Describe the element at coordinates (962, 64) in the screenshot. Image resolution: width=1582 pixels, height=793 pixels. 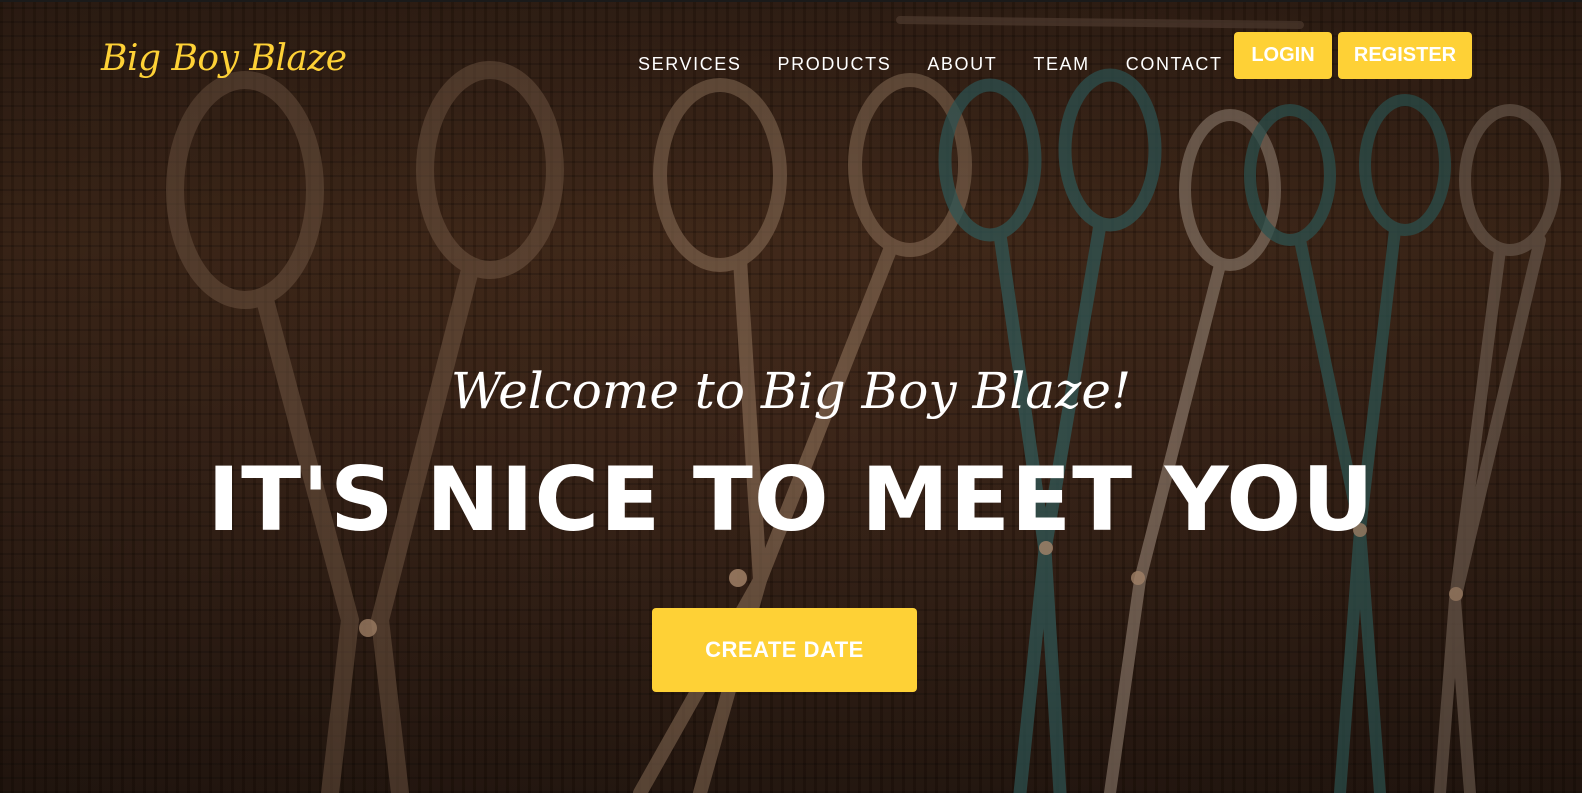
I see `nav-item-about: ABOUT` at that location.